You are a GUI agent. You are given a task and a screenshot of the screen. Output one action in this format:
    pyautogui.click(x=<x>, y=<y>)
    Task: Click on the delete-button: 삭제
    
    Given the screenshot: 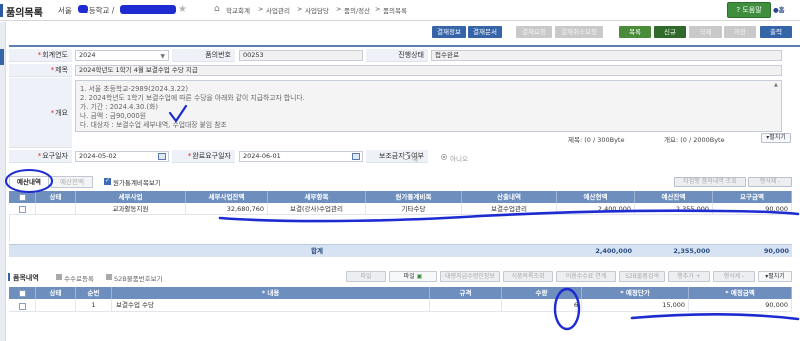 What is the action you would take?
    pyautogui.click(x=705, y=32)
    